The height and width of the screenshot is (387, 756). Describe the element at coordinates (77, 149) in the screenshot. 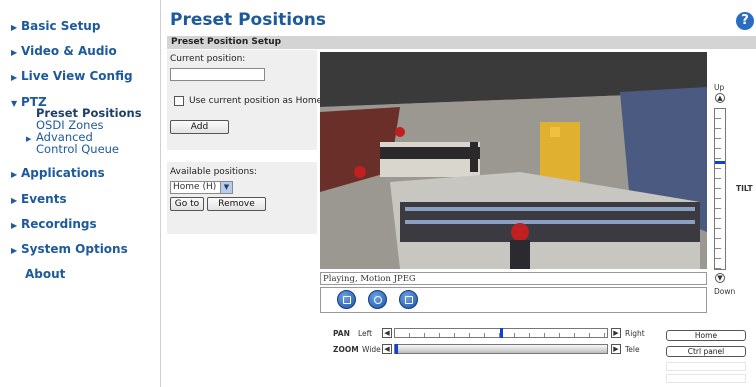

I see `nav-control-queue: Control Queue` at that location.